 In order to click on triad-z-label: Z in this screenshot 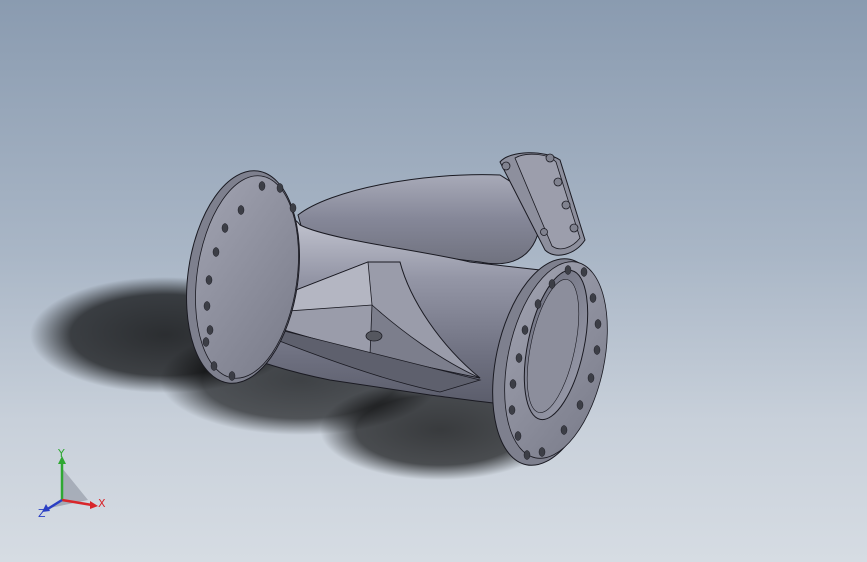, I will do `click(42, 513)`.